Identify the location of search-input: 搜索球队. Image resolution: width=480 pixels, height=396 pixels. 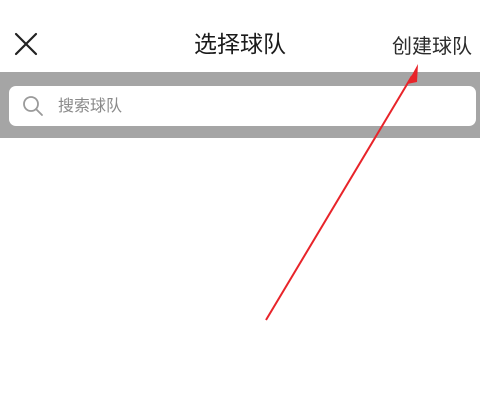
(242, 106).